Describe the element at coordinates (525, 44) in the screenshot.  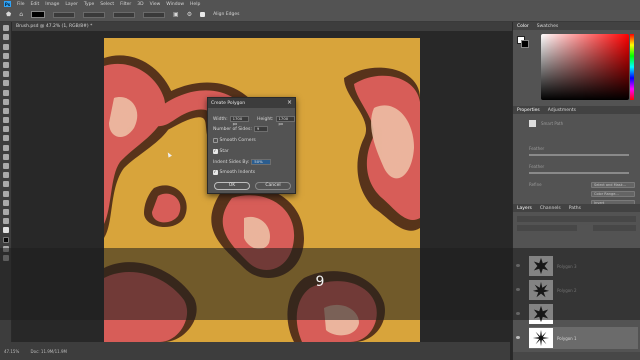
I see `background-swatch` at that location.